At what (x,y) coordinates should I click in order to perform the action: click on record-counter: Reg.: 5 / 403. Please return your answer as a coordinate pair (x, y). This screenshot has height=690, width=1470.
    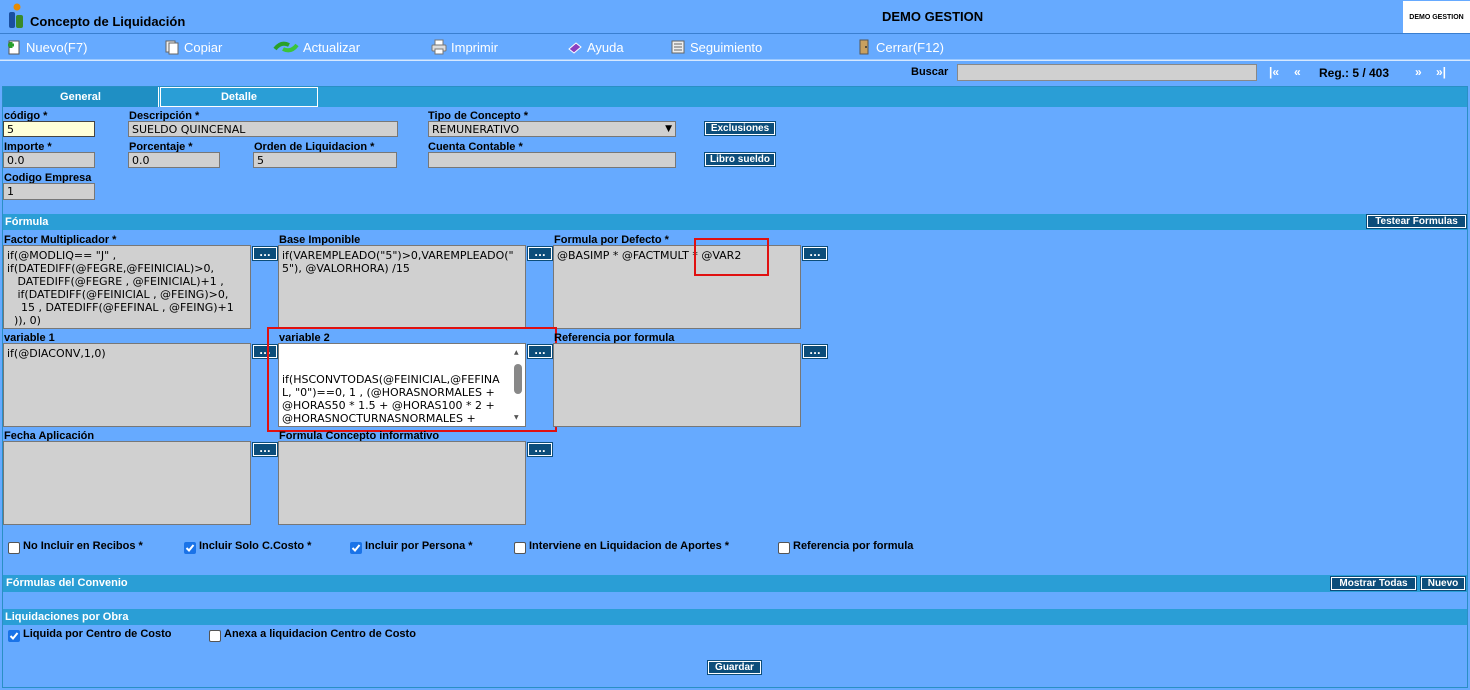
    Looking at the image, I should click on (1354, 73).